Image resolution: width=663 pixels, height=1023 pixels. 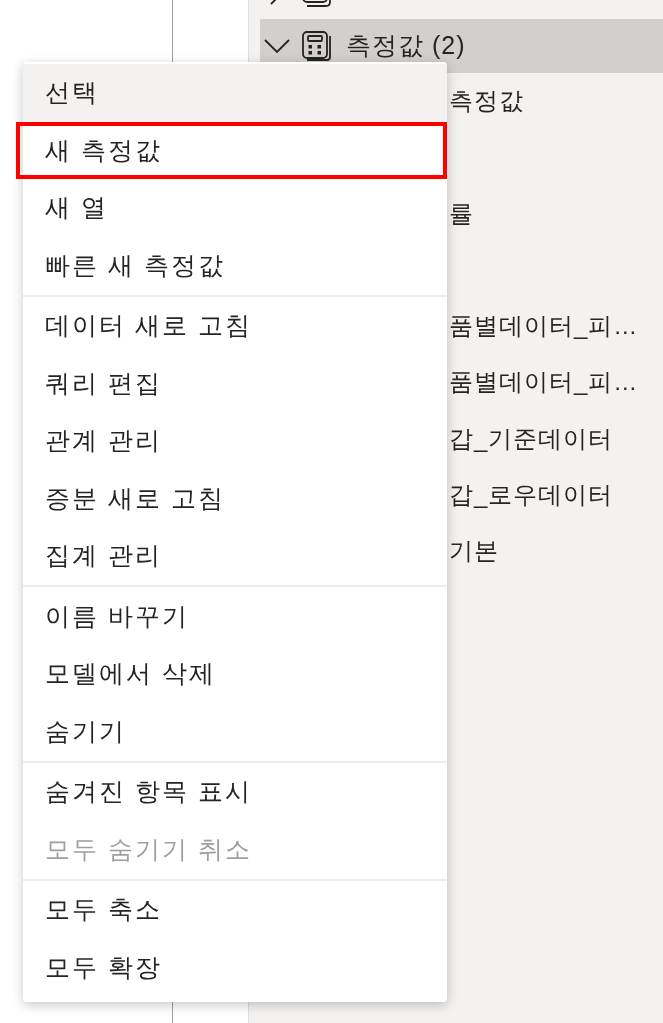 I want to click on menu-item: 선택, so click(x=235, y=93).